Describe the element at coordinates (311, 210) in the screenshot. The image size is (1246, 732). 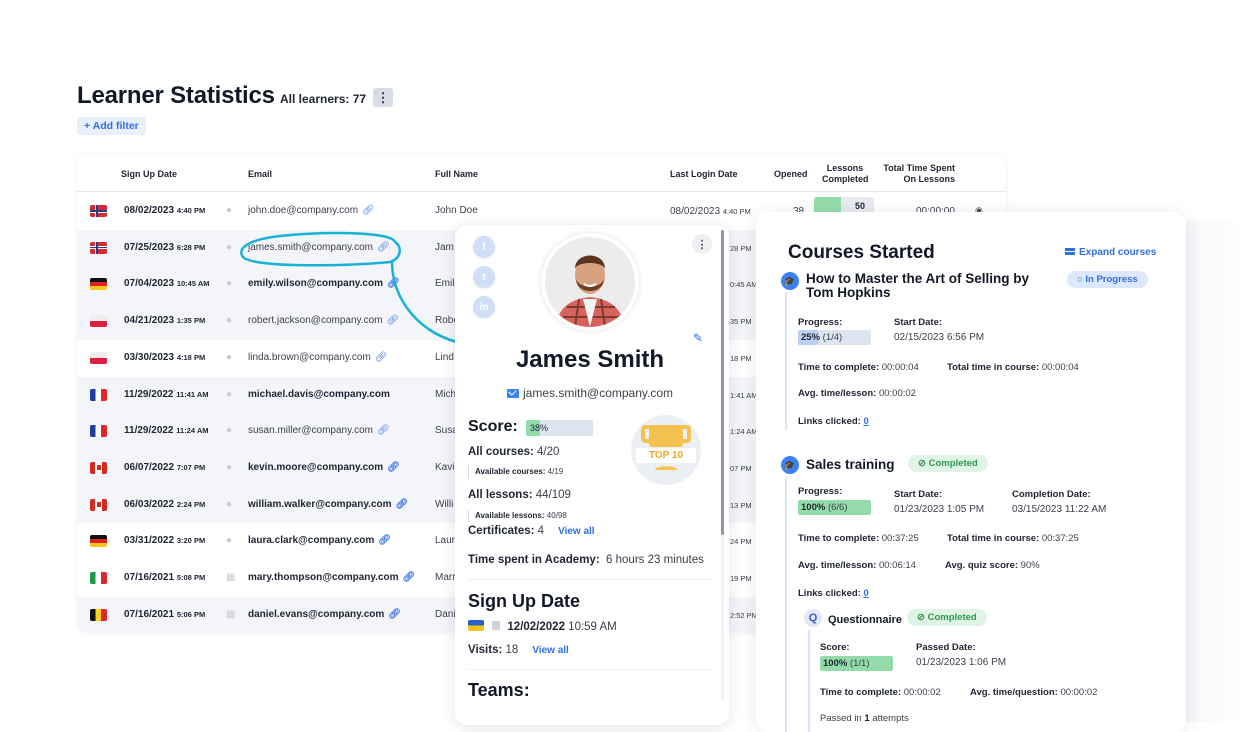
I see `email-cell: john.doe@company.com 🔗︎` at that location.